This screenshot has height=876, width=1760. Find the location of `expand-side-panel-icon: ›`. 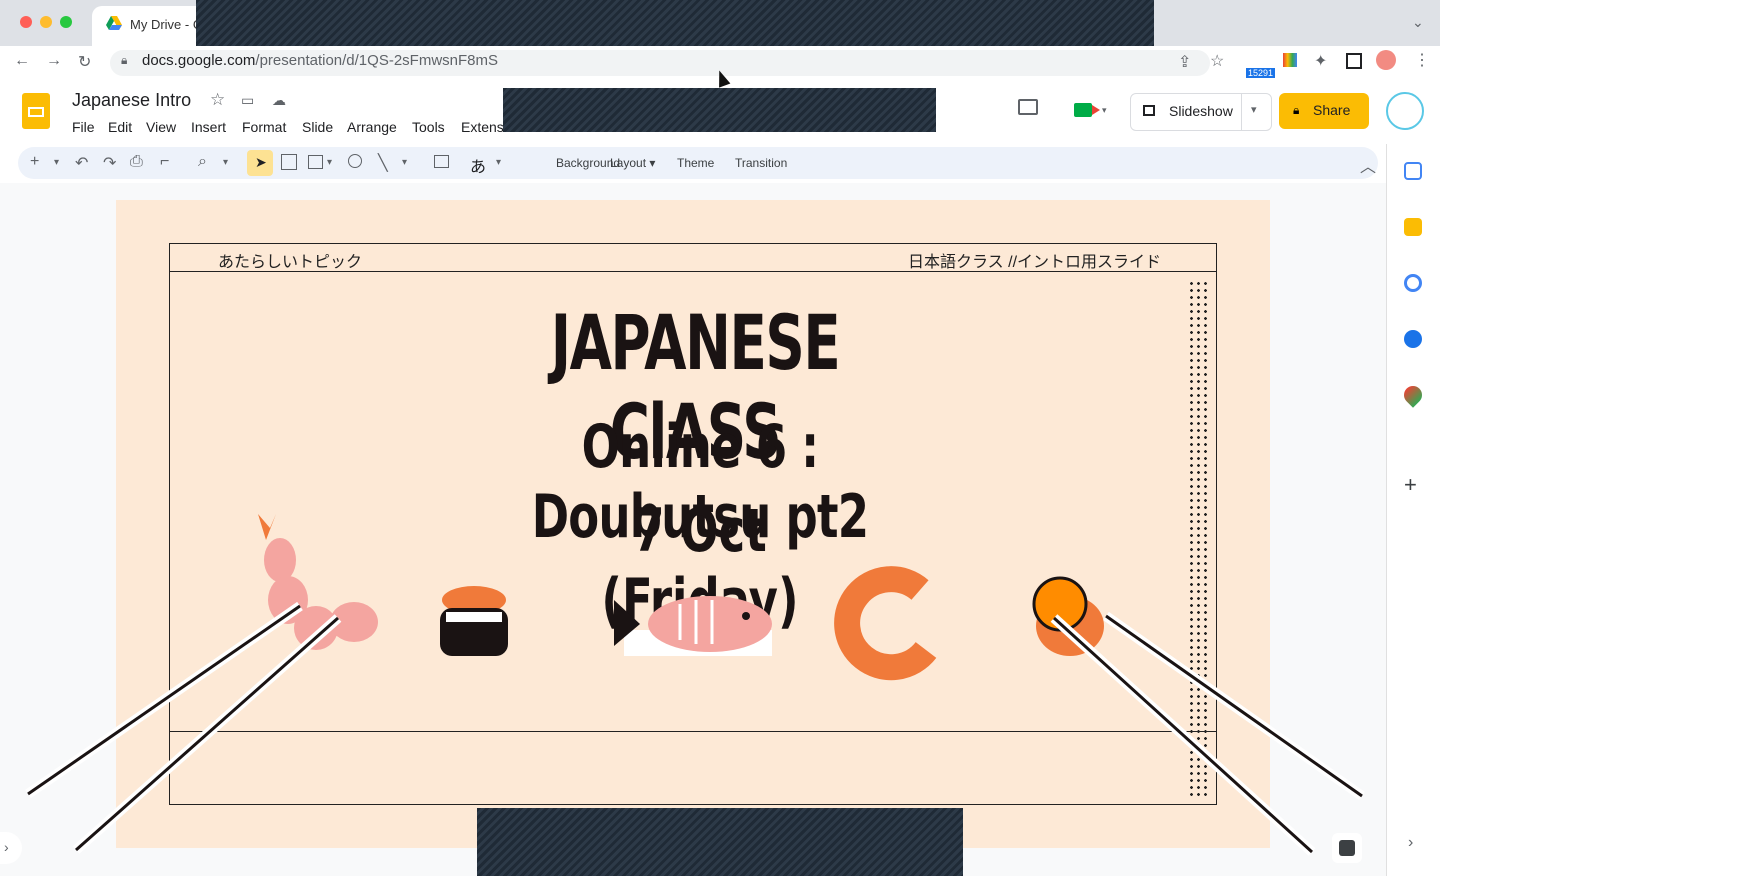

expand-side-panel-icon: › is located at coordinates (1410, 843).